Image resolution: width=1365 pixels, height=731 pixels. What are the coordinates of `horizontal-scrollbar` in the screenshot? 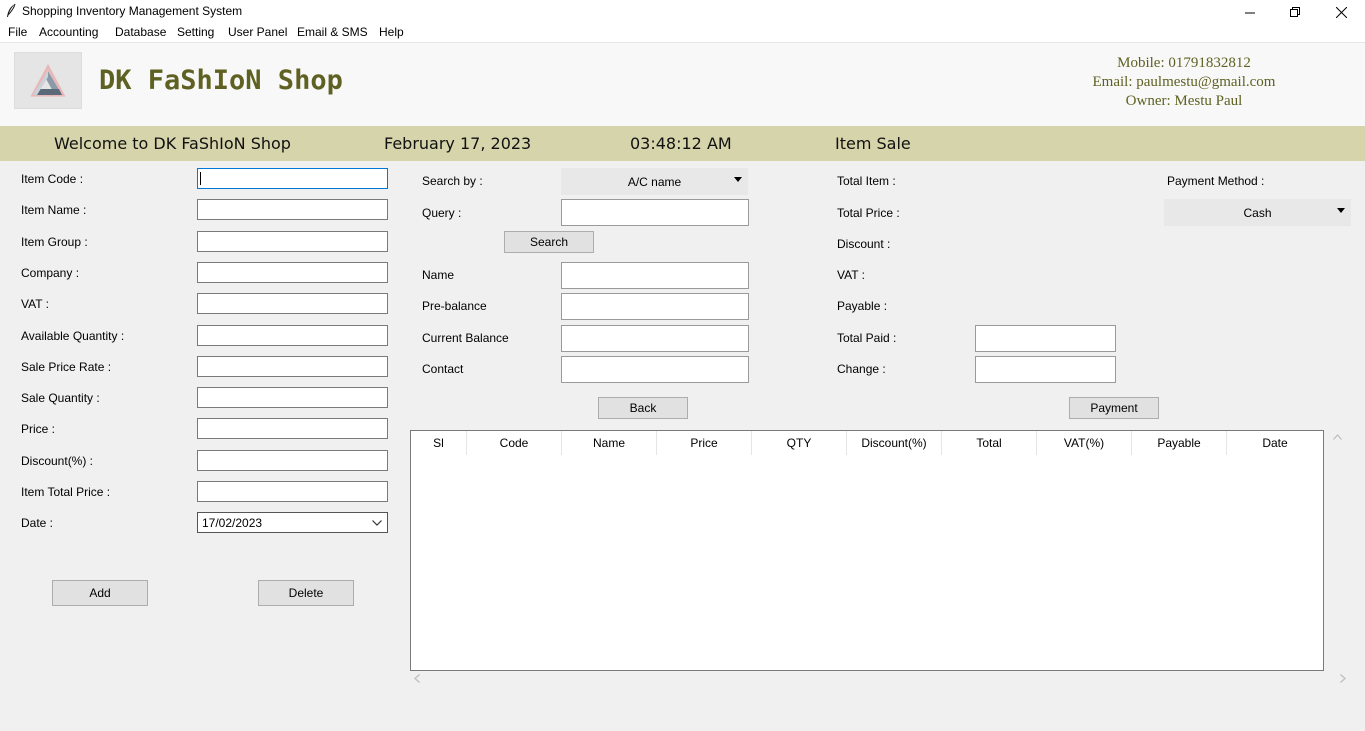 It's located at (880, 677).